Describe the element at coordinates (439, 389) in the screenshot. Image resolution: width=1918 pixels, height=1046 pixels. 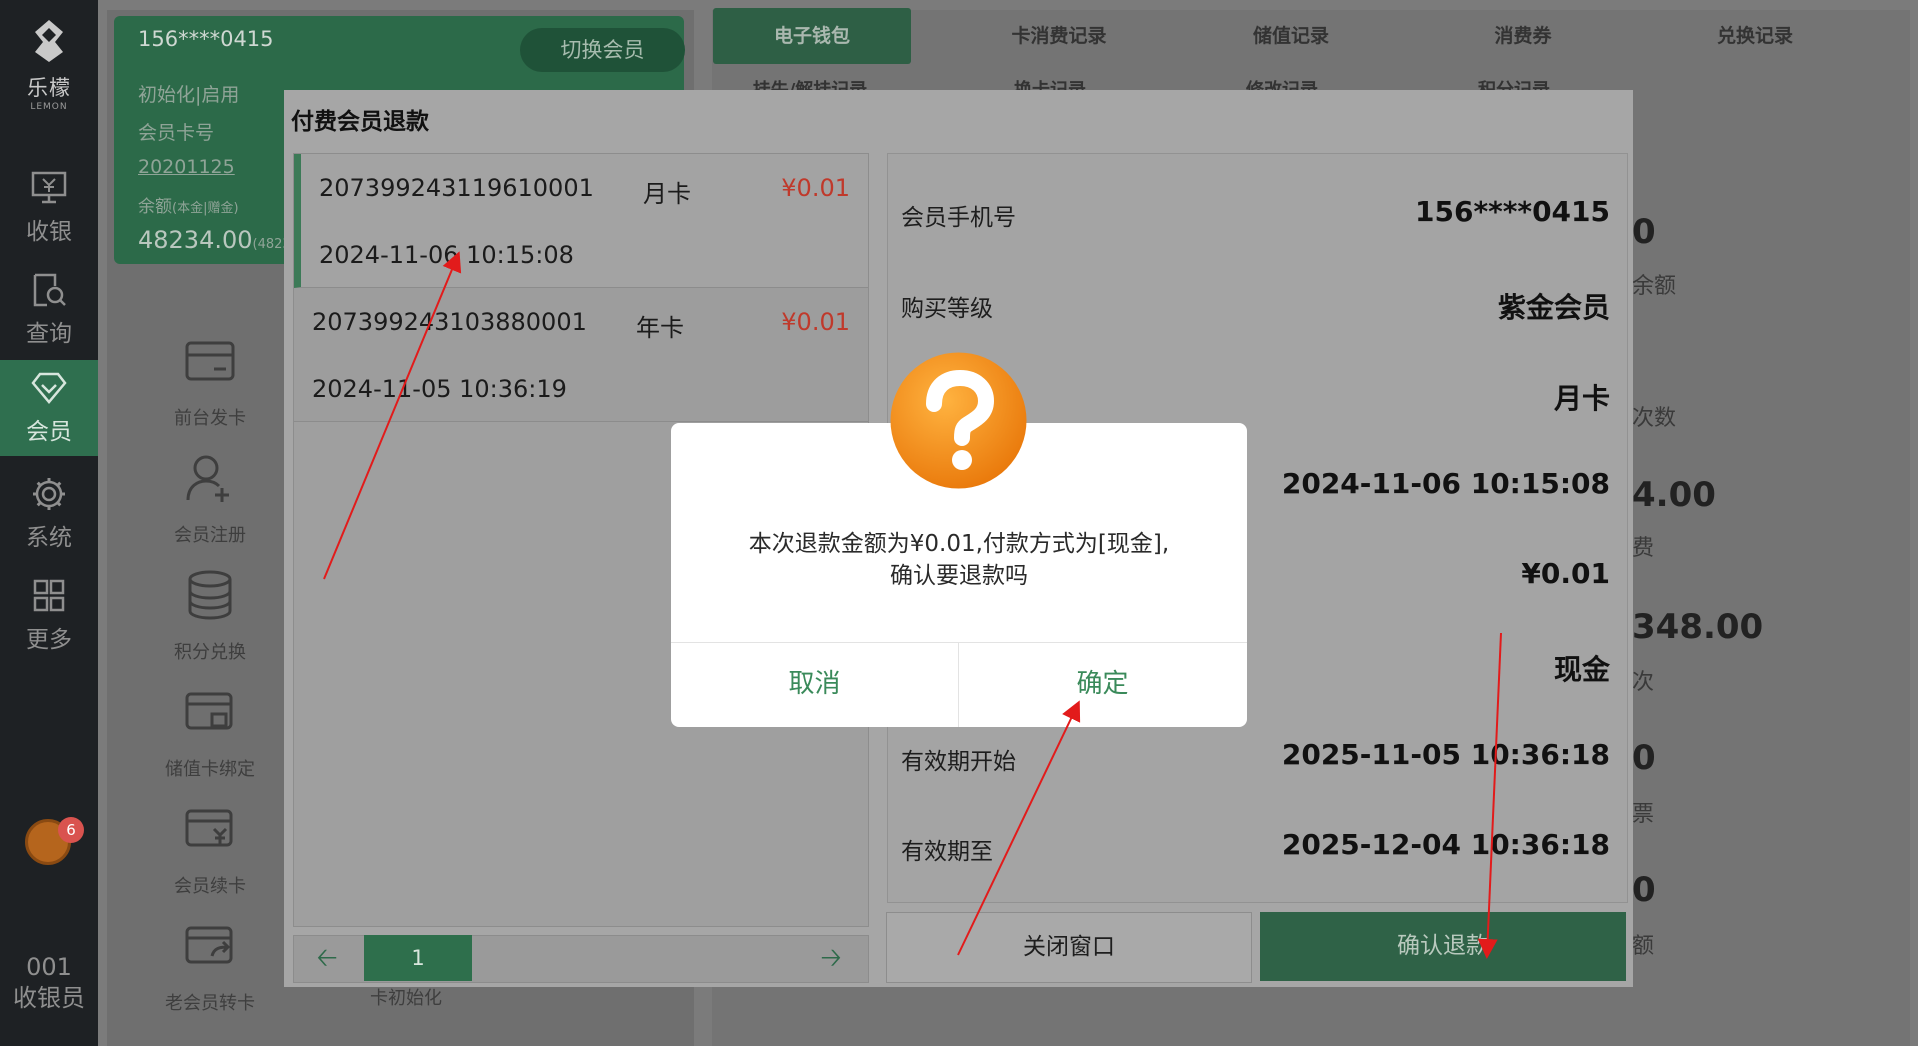
I see `order-time: 2024-11-05 10:36:19` at that location.